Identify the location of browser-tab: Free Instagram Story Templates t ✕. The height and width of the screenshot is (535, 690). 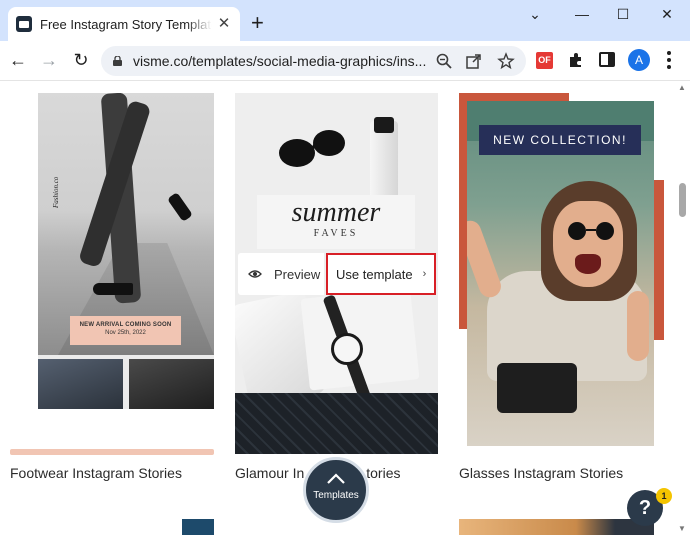
(124, 24).